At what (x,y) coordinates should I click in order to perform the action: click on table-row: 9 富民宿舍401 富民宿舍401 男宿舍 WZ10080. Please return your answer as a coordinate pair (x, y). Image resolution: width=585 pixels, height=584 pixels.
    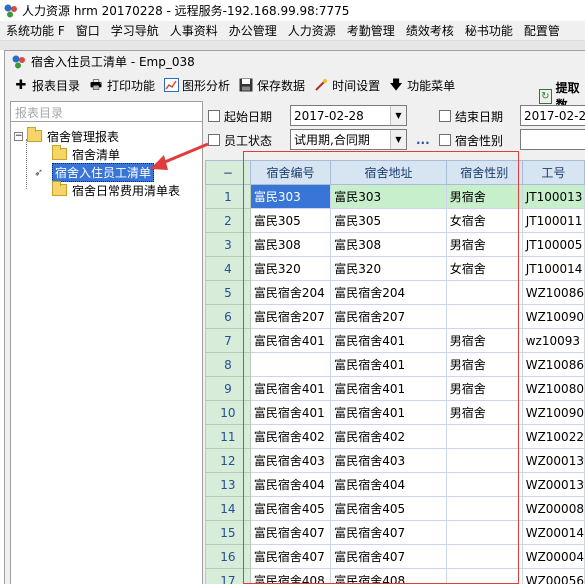
    Looking at the image, I should click on (395, 388).